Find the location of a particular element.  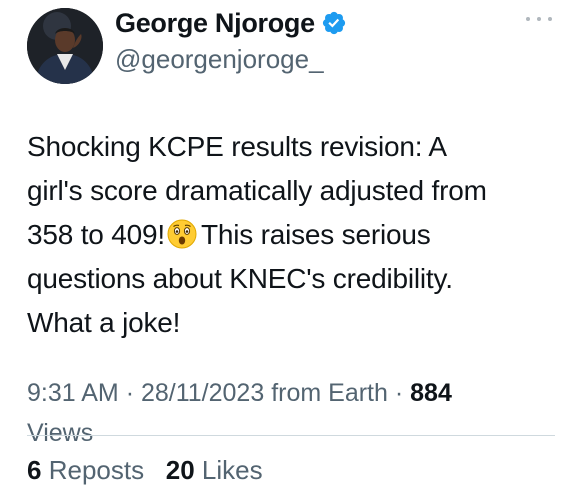

tweet-line: What a joke! is located at coordinates (104, 322).